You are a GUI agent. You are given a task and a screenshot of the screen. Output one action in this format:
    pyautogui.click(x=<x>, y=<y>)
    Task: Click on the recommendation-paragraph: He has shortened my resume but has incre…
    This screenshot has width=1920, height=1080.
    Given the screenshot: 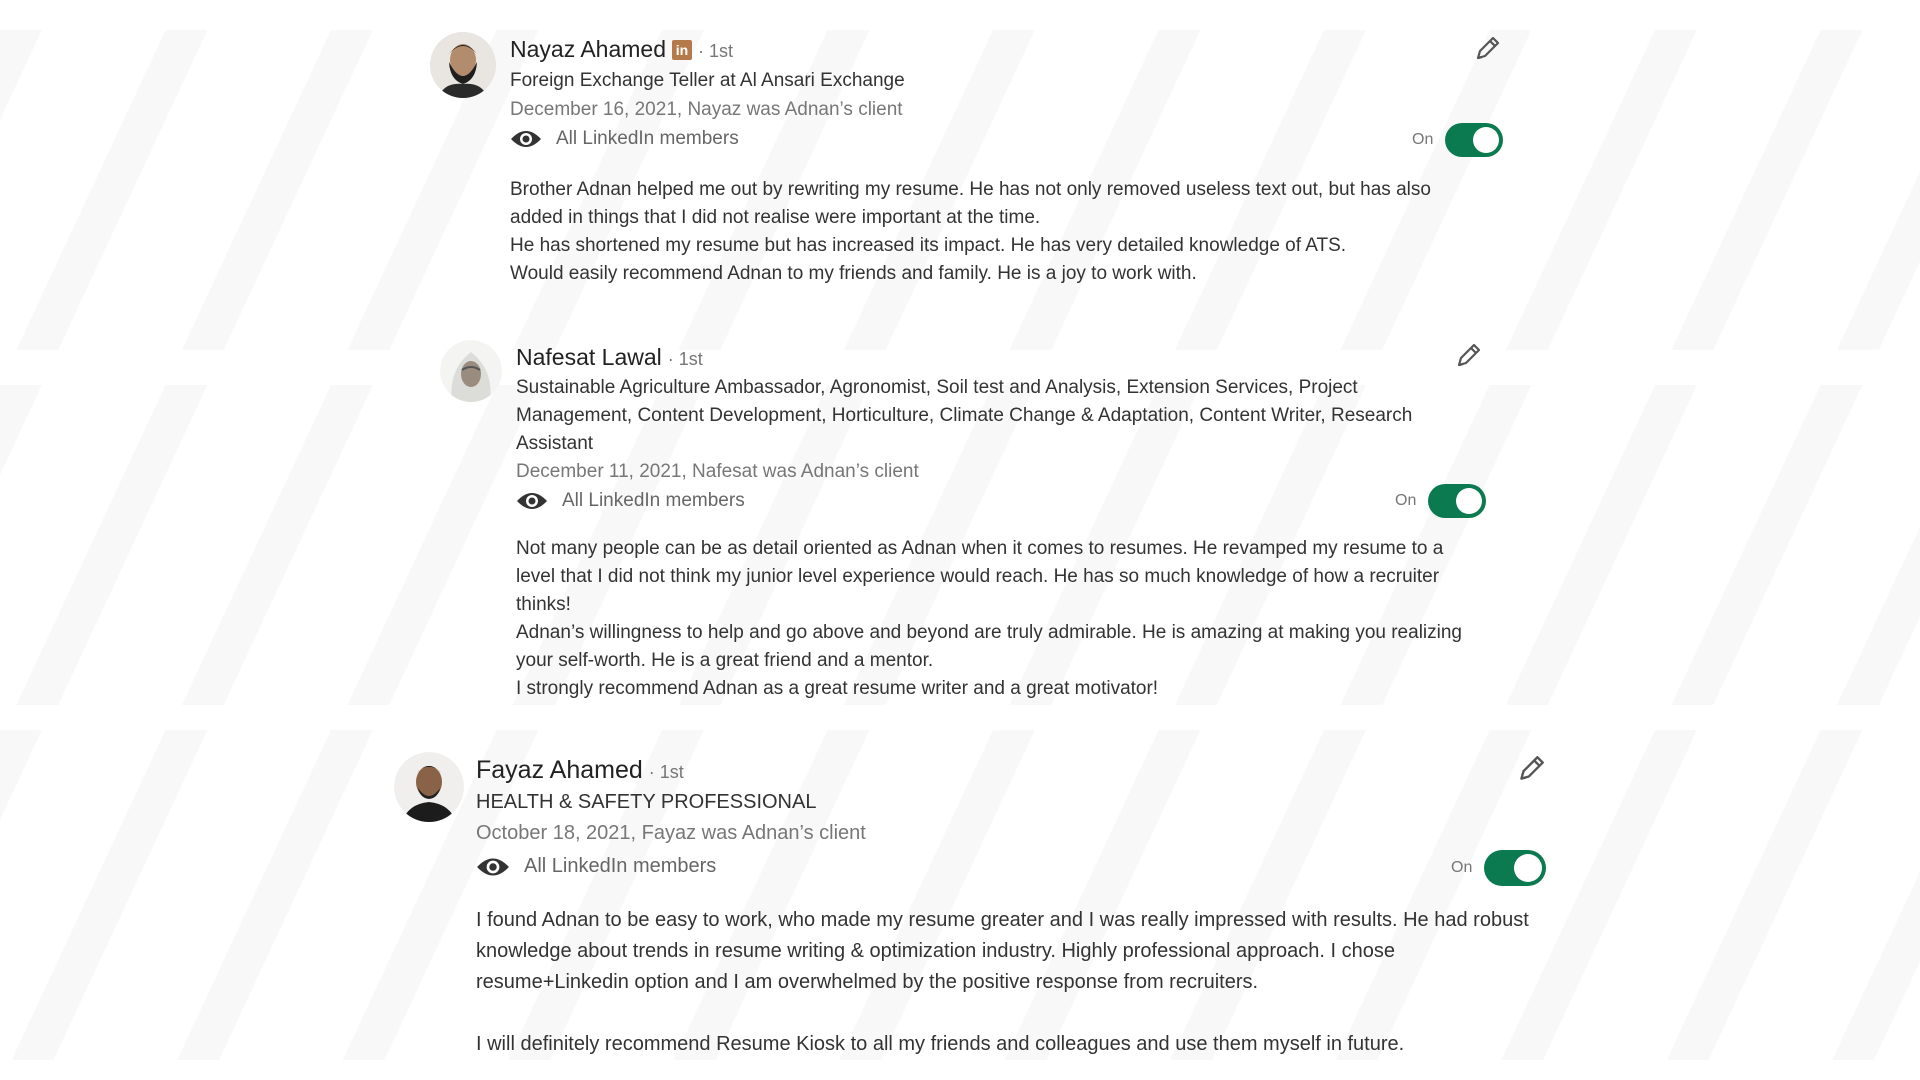 What is the action you would take?
    pyautogui.click(x=928, y=245)
    